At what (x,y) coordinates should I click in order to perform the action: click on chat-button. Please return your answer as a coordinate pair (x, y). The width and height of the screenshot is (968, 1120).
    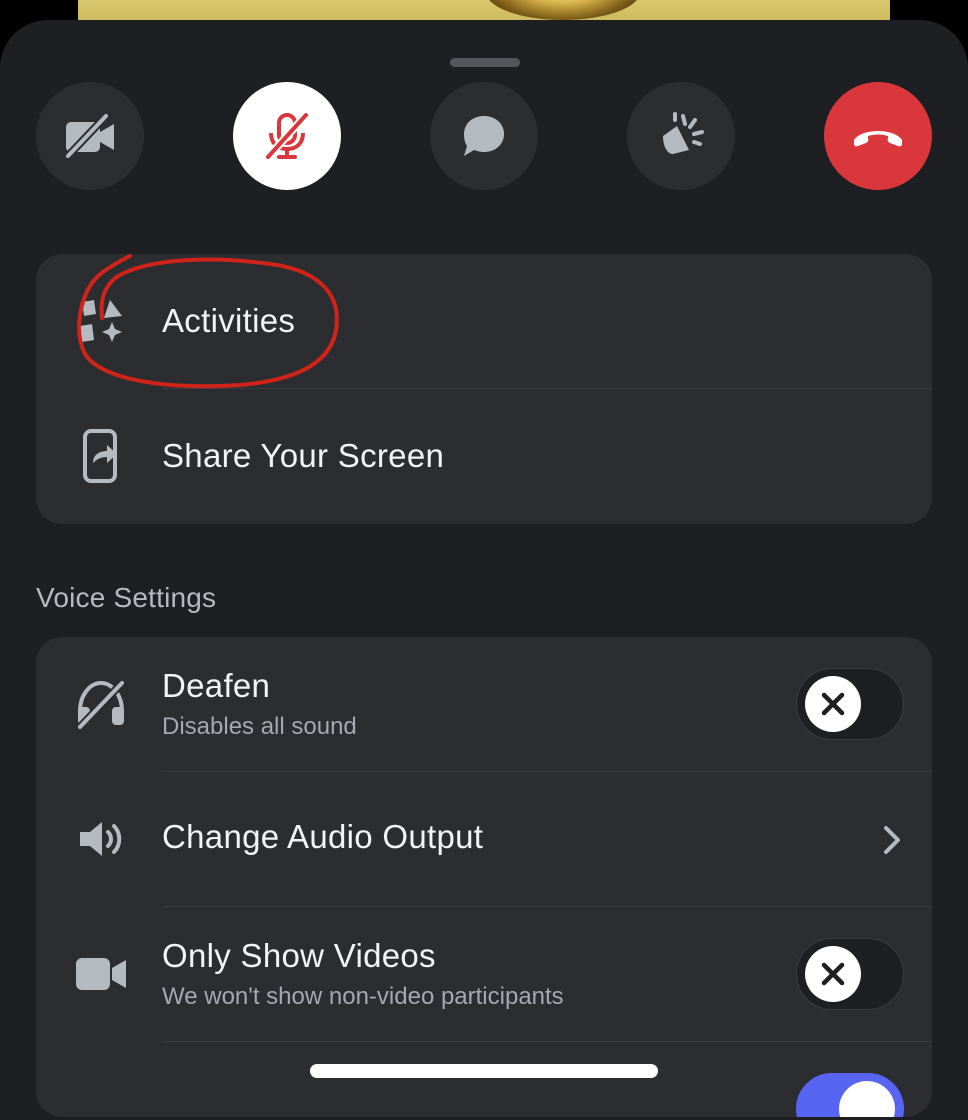
    Looking at the image, I should click on (484, 136).